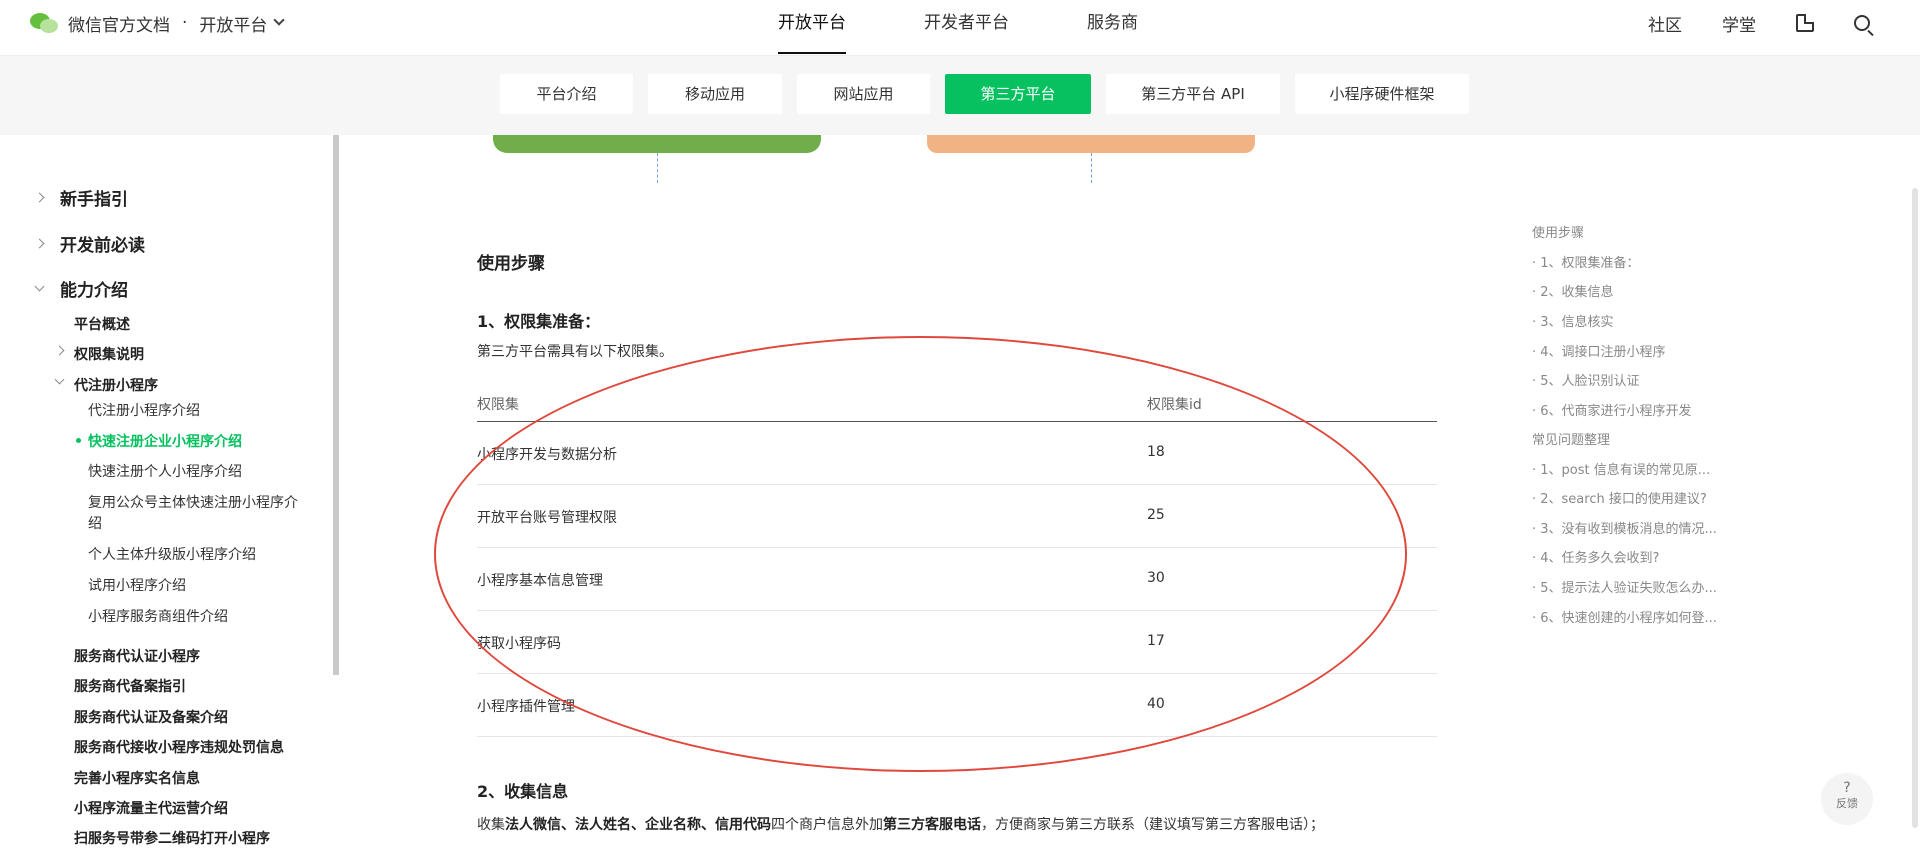 Image resolution: width=1920 pixels, height=854 pixels. Describe the element at coordinates (498, 405) in the screenshot. I see `table-header-cell: 权限集` at that location.